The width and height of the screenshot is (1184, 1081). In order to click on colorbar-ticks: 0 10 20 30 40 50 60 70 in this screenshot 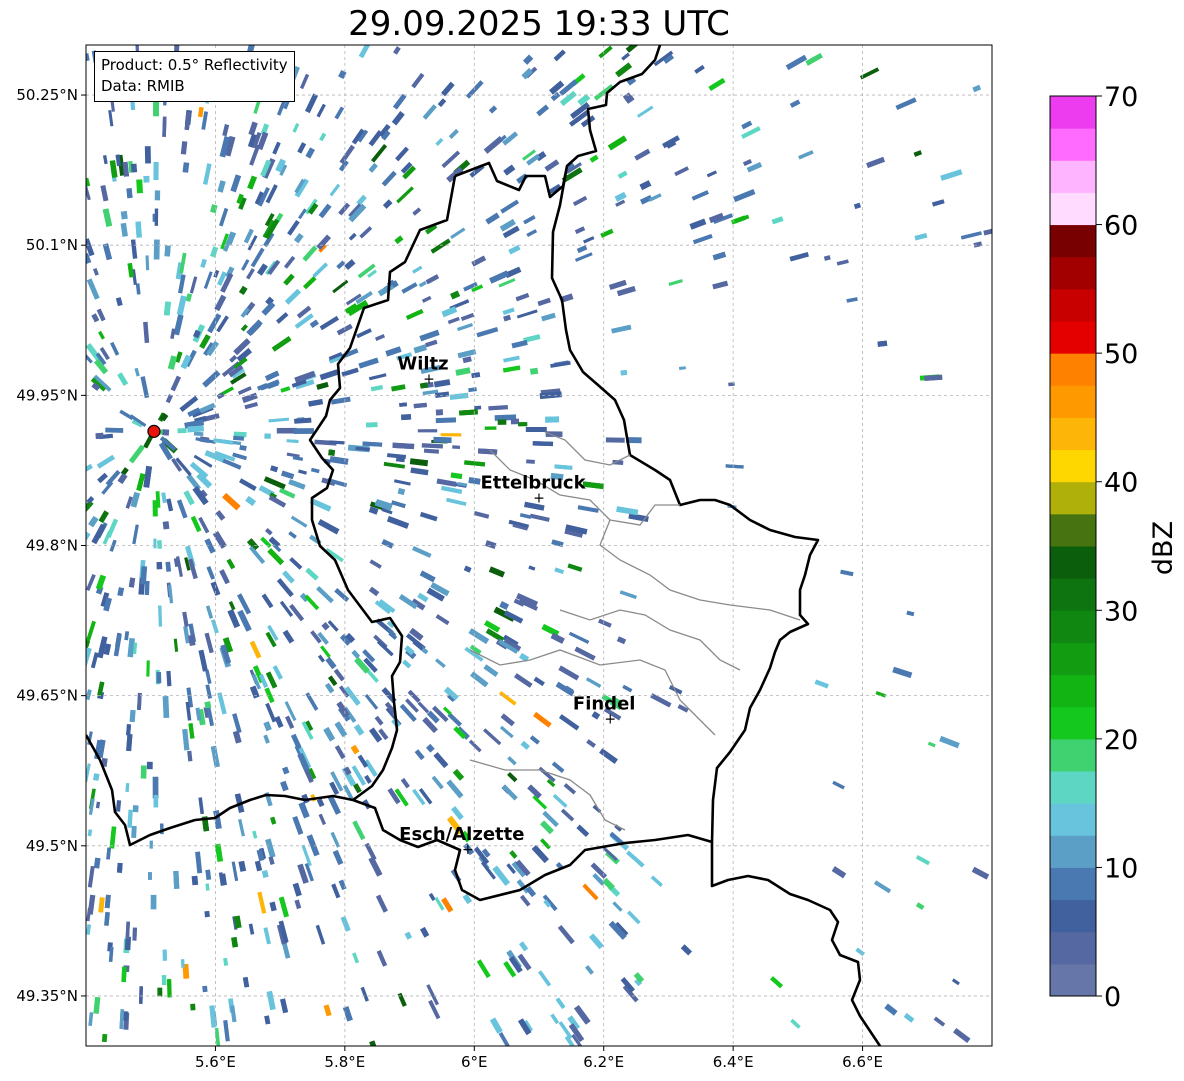, I will do `click(1117, 547)`.